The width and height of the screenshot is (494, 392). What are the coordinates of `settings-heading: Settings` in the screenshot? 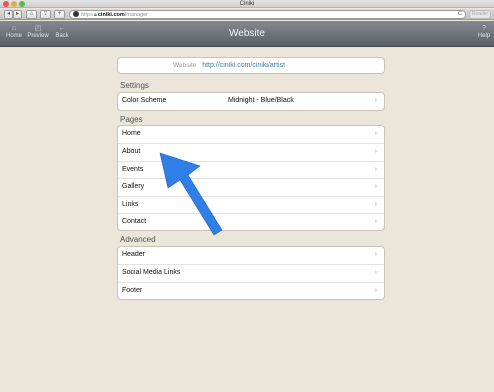 It's located at (134, 85).